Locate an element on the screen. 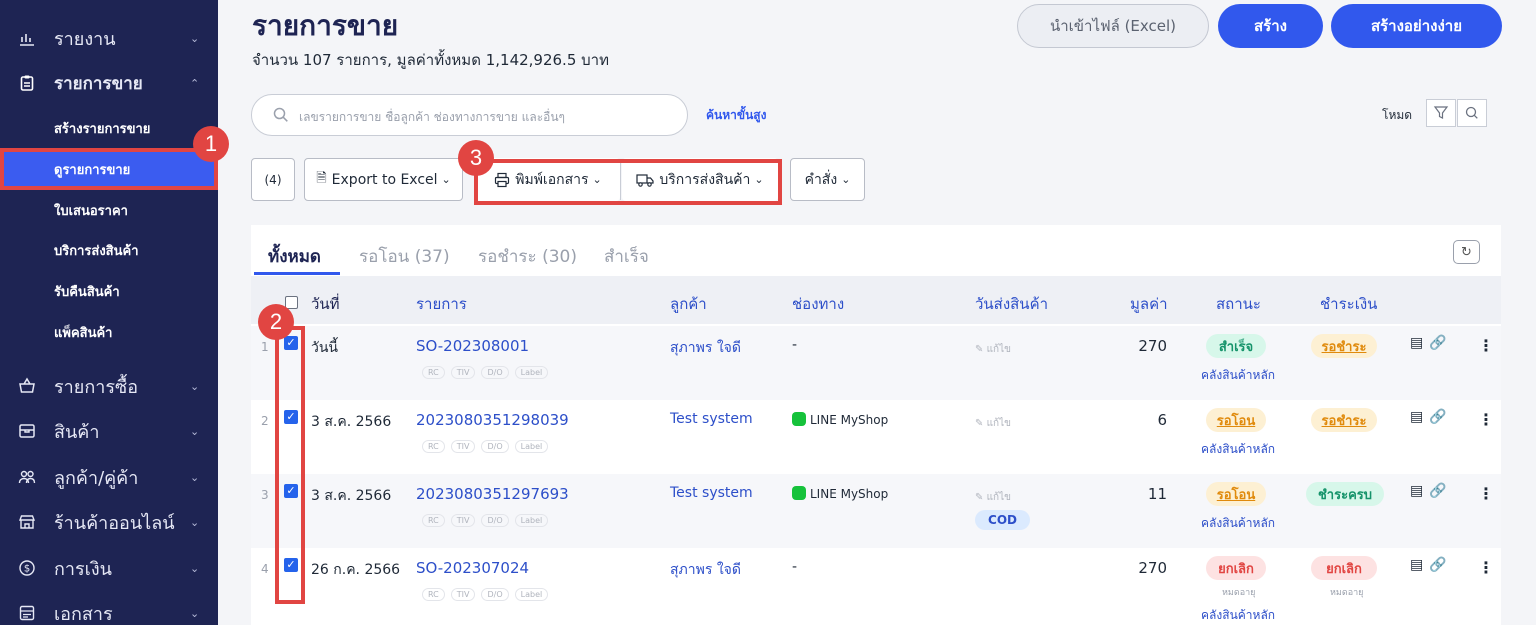 This screenshot has height=625, width=1536. tab-all: ทั้งหมด is located at coordinates (294, 256).